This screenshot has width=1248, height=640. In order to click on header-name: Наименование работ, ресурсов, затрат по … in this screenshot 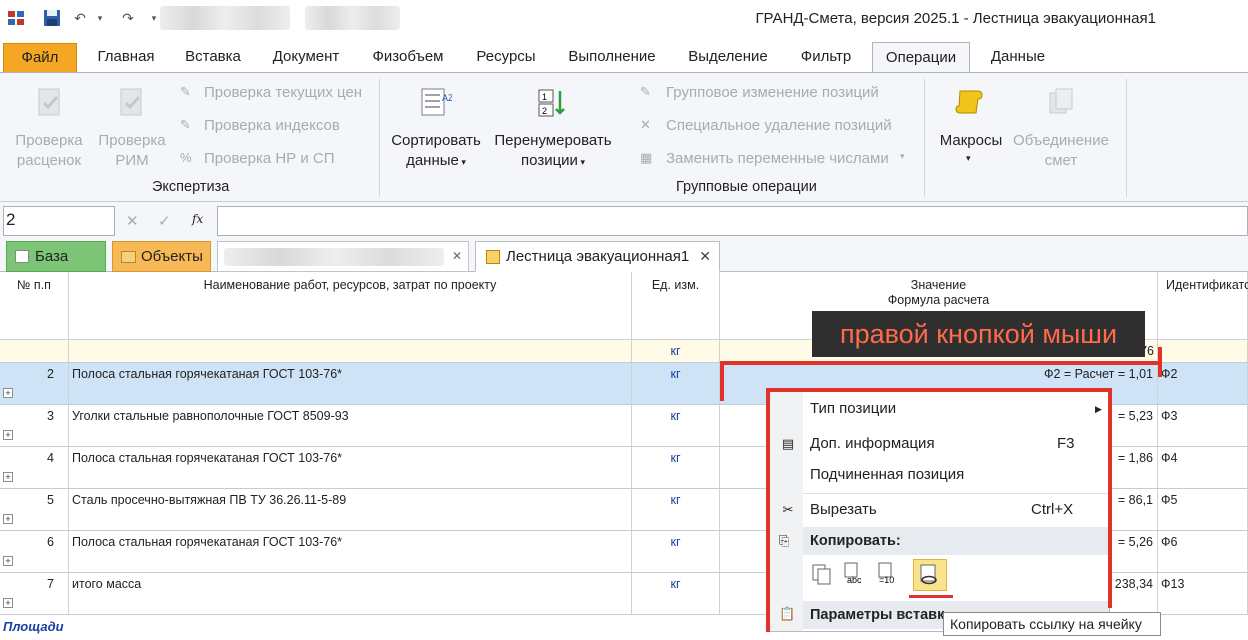, I will do `click(350, 306)`.